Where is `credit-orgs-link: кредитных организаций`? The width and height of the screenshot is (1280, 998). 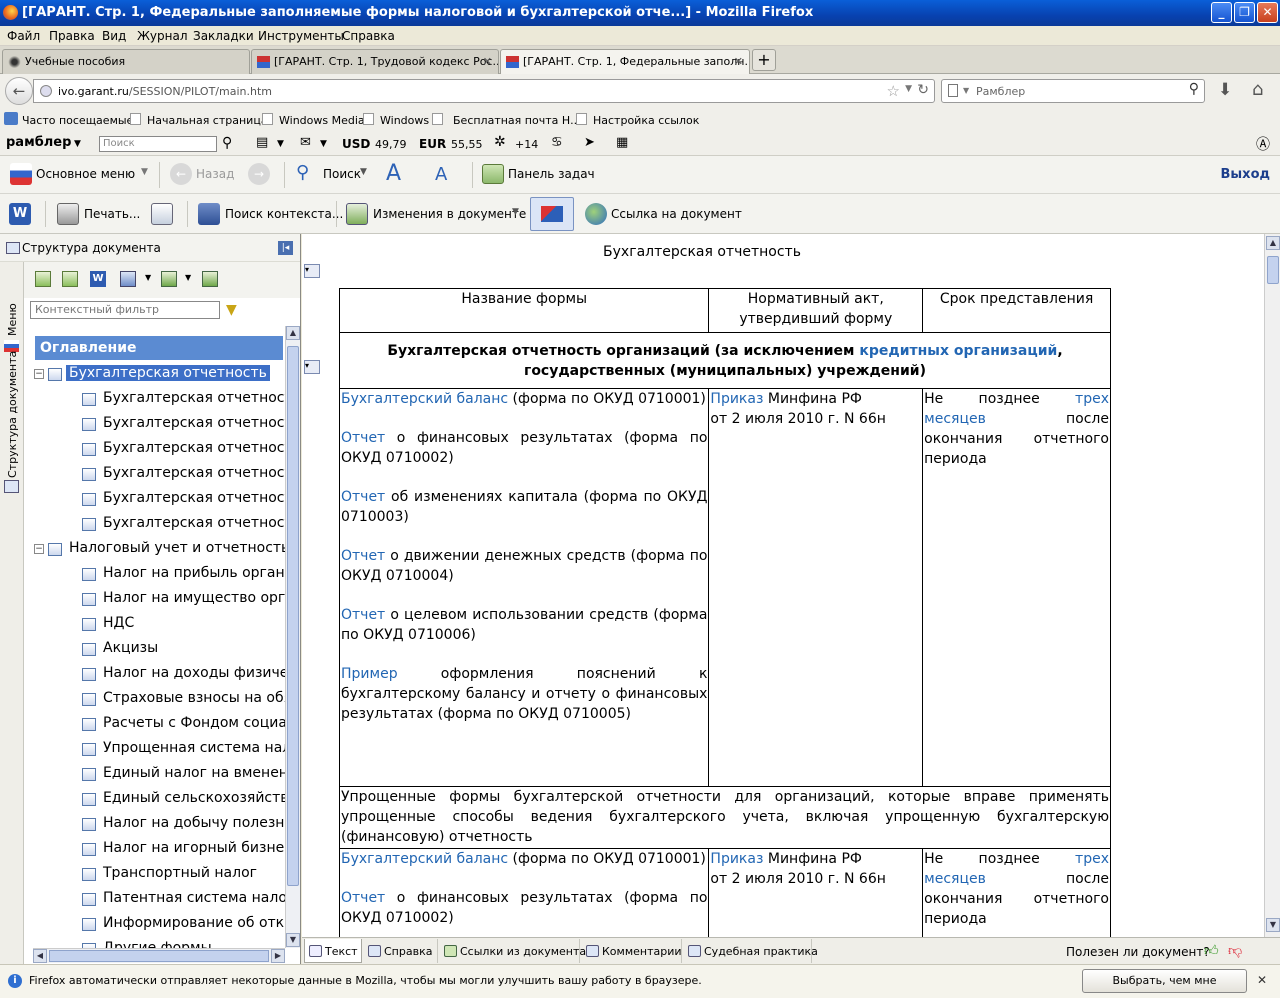 credit-orgs-link: кредитных организаций is located at coordinates (958, 351).